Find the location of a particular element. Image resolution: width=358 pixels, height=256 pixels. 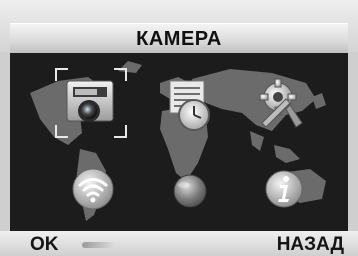

calendar-clock-icon is located at coordinates (189, 105).